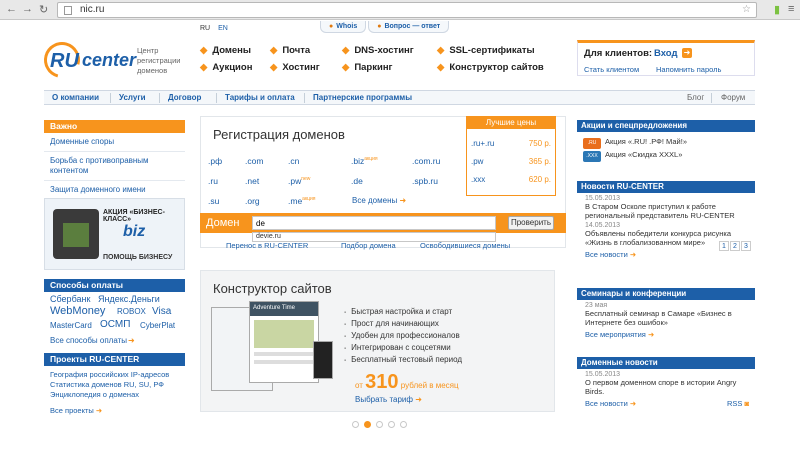 The image size is (800, 450). What do you see at coordinates (114, 359) in the screenshot?
I see `projects-title: Проекты RU-CENTER` at bounding box center [114, 359].